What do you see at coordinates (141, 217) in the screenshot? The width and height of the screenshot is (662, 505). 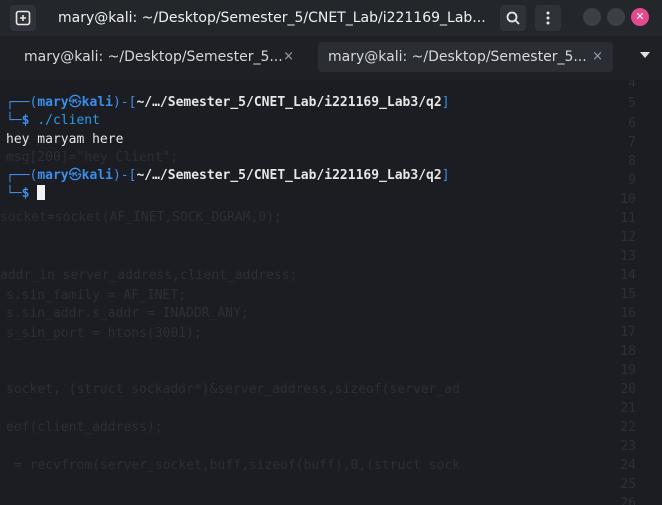 I see `ghost-line: socket=socket(AF_INET,SOCK_DGRAM,0);` at bounding box center [141, 217].